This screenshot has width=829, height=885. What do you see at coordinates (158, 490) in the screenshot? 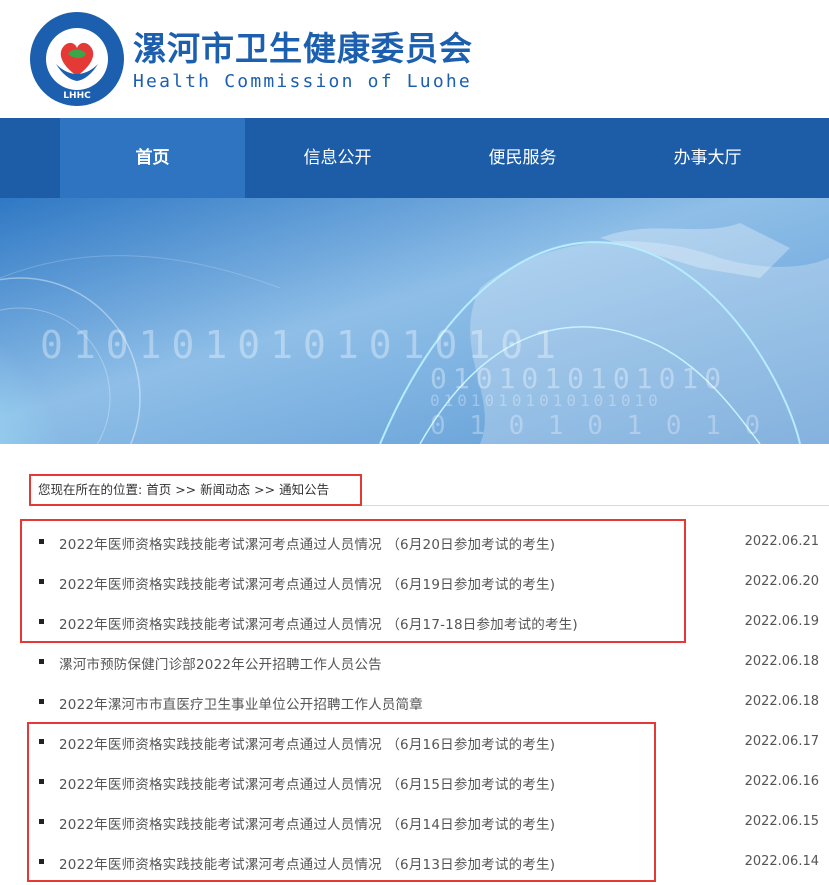
I see `breadcrumb-home-link: 首页` at bounding box center [158, 490].